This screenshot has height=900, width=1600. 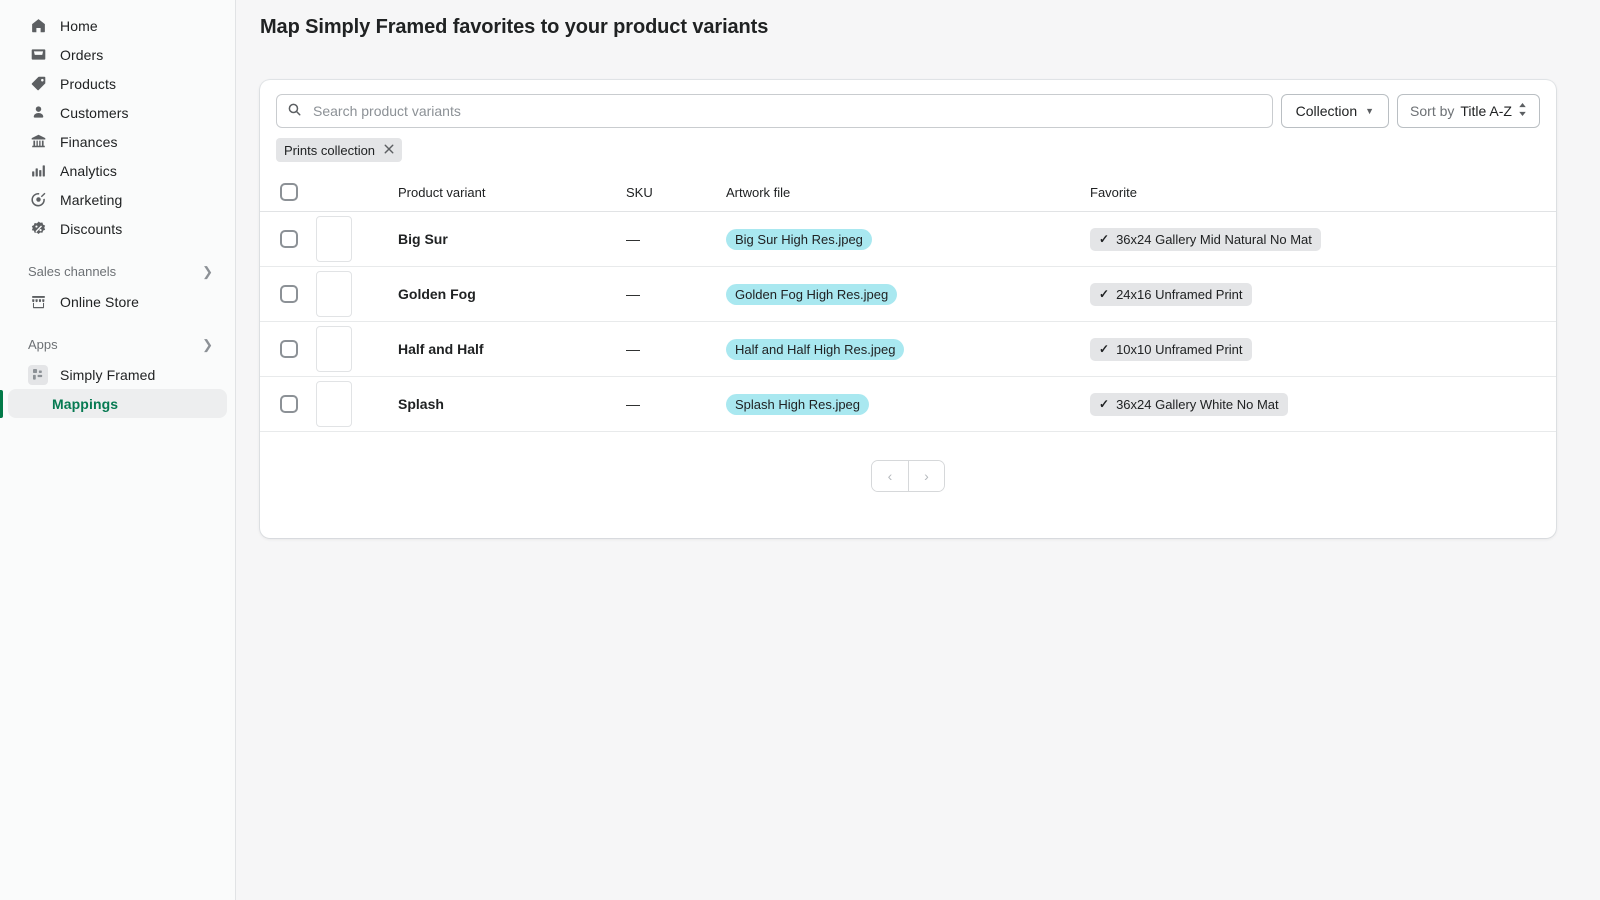 I want to click on row-artwork-cell: Splash High Res.jpeg, so click(x=908, y=404).